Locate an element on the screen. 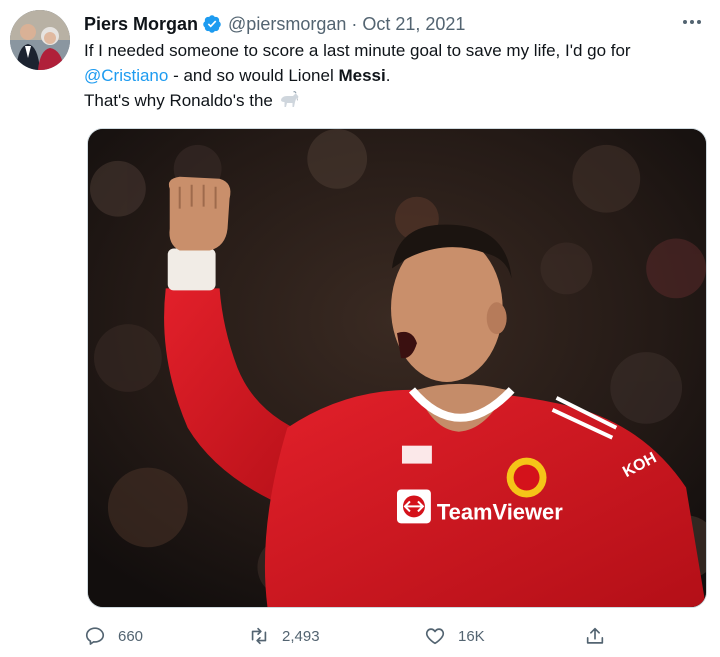  more-options-icon is located at coordinates (692, 22).